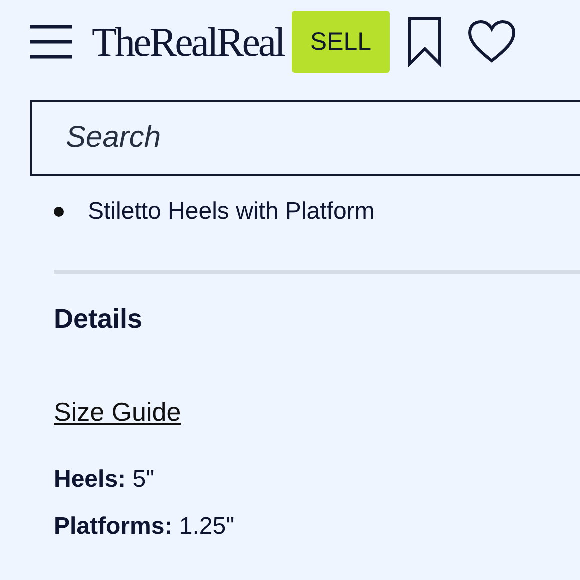  What do you see at coordinates (341, 42) in the screenshot?
I see `sell-button: SELL` at bounding box center [341, 42].